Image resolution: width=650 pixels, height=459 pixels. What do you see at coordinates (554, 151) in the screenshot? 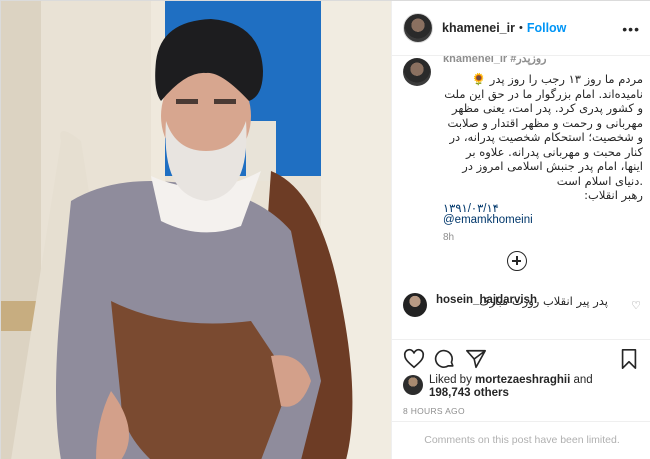
I see `caption-line: کنار محبت و مهربانی پدرانه. علاوه بر` at bounding box center [554, 151].